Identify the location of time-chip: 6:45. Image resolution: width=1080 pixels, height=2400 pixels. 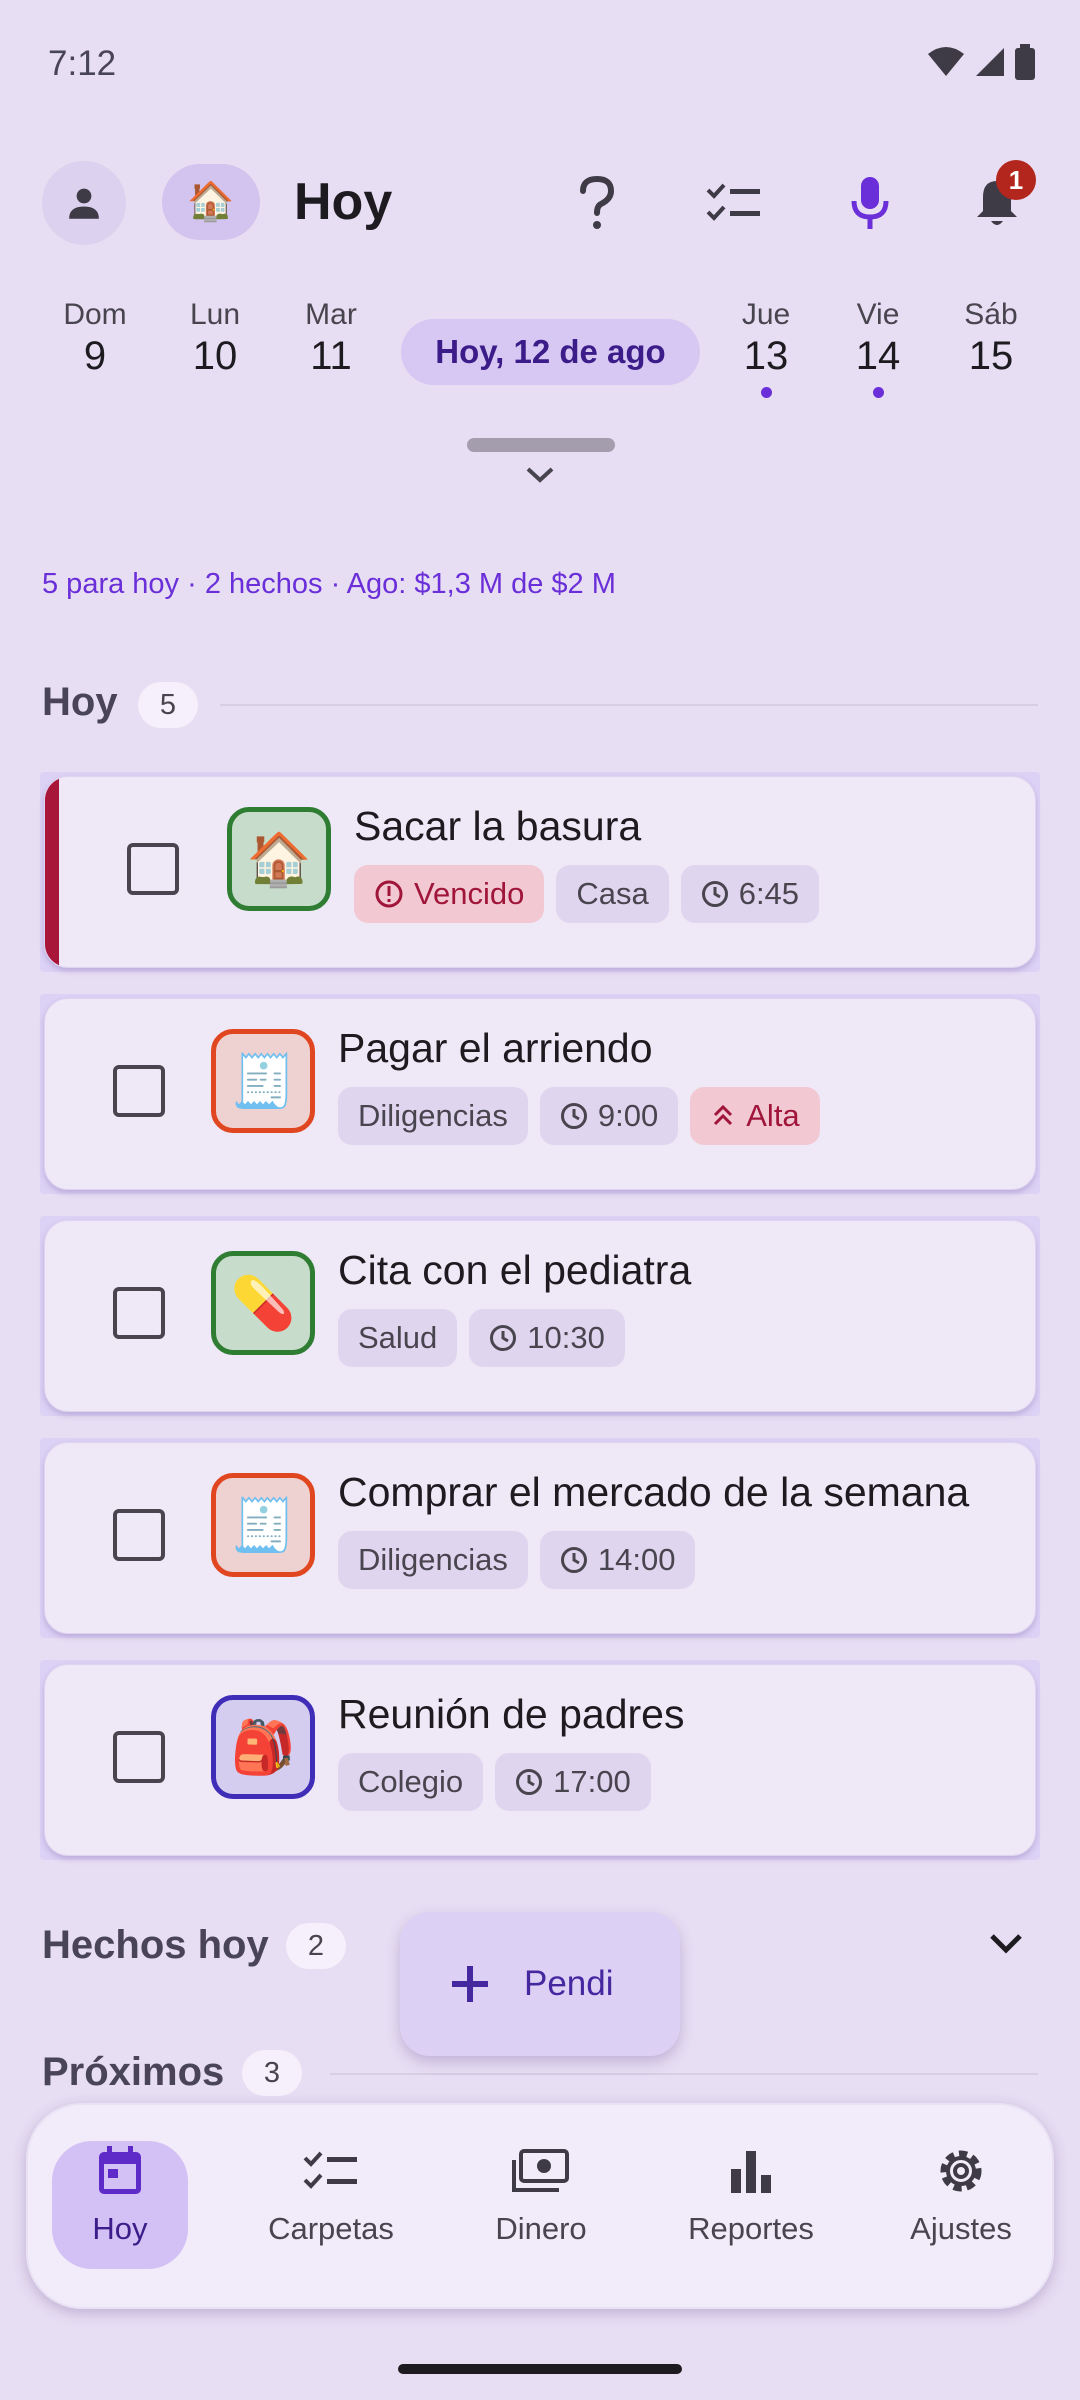
(750, 894).